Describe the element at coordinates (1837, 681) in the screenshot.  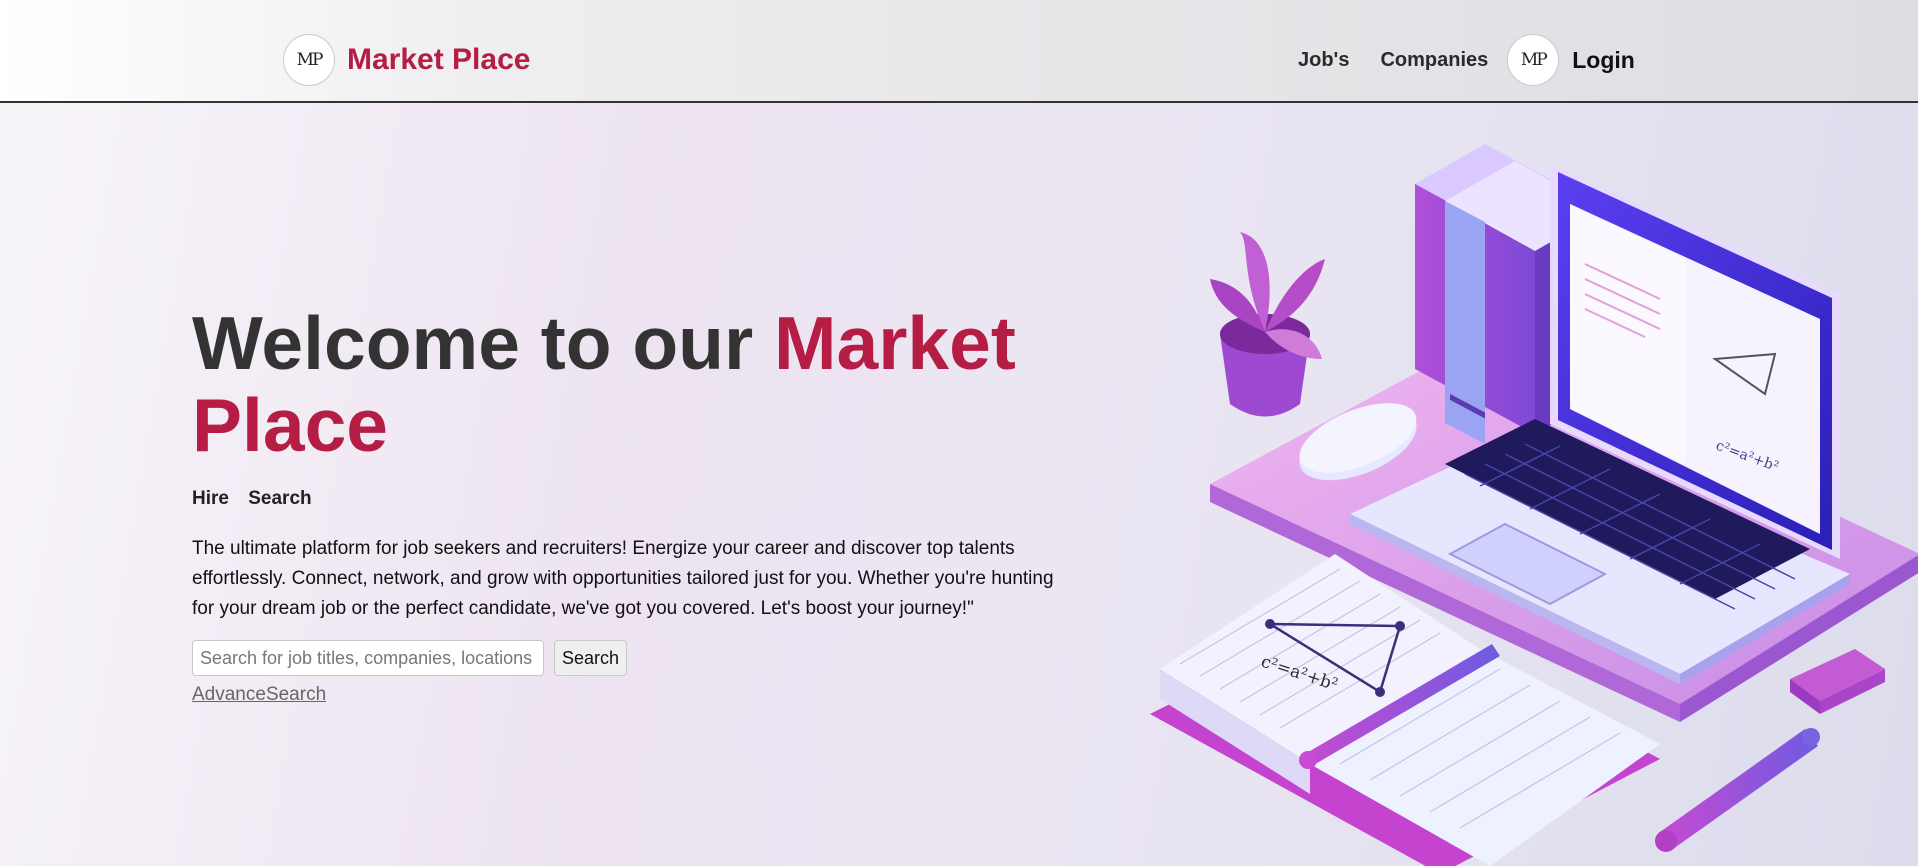
I see `eraser-icon` at that location.